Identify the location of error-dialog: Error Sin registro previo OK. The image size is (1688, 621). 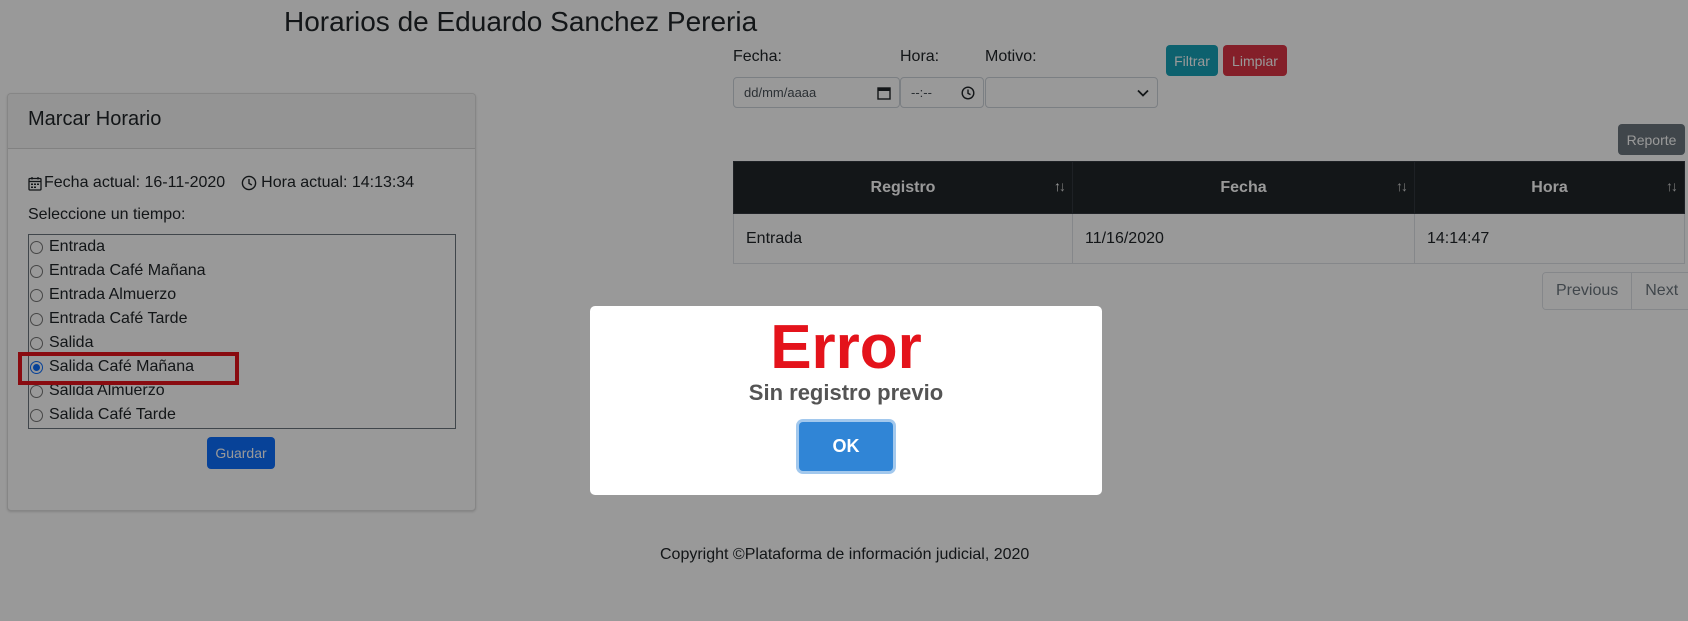
(846, 400).